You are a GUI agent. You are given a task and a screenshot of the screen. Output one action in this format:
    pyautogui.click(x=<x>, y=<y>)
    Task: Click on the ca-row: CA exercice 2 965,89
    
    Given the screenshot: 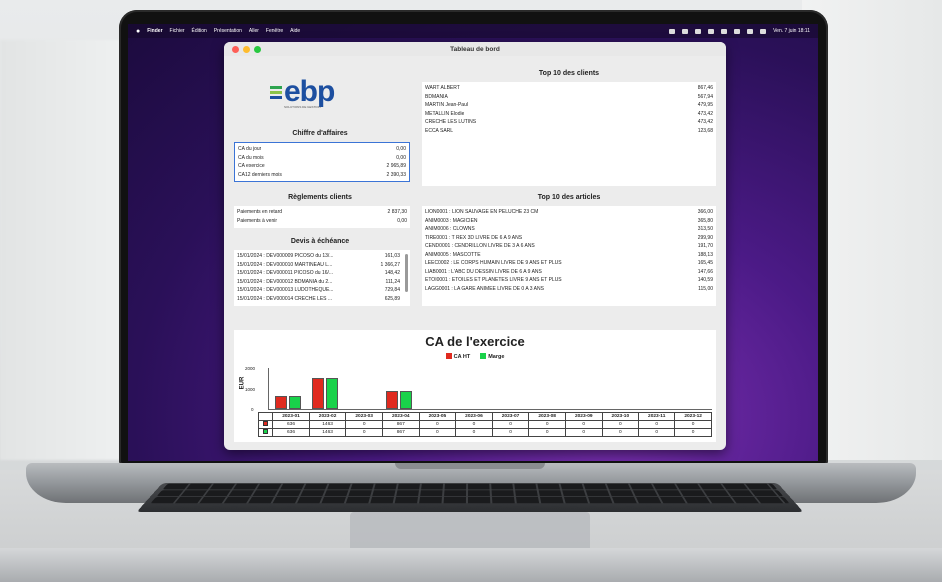 What is the action you would take?
    pyautogui.click(x=322, y=166)
    